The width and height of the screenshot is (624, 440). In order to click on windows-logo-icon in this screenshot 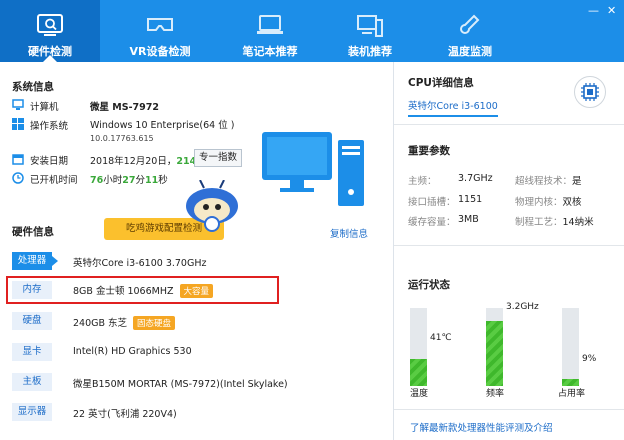, I will do `click(18, 124)`.